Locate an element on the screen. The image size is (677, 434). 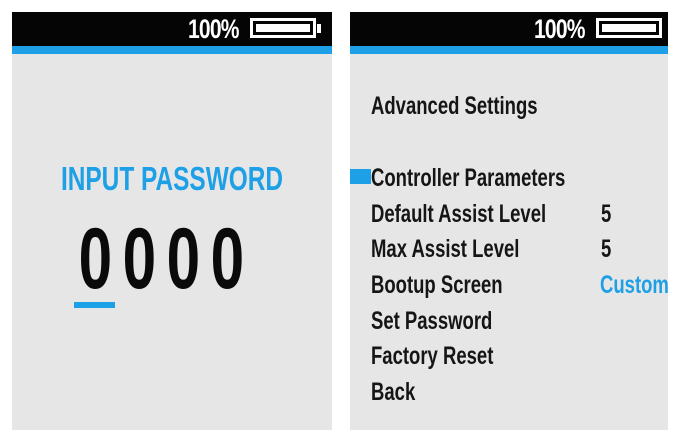
menu-item-factory-reset: Factory Reset is located at coordinates (432, 356).